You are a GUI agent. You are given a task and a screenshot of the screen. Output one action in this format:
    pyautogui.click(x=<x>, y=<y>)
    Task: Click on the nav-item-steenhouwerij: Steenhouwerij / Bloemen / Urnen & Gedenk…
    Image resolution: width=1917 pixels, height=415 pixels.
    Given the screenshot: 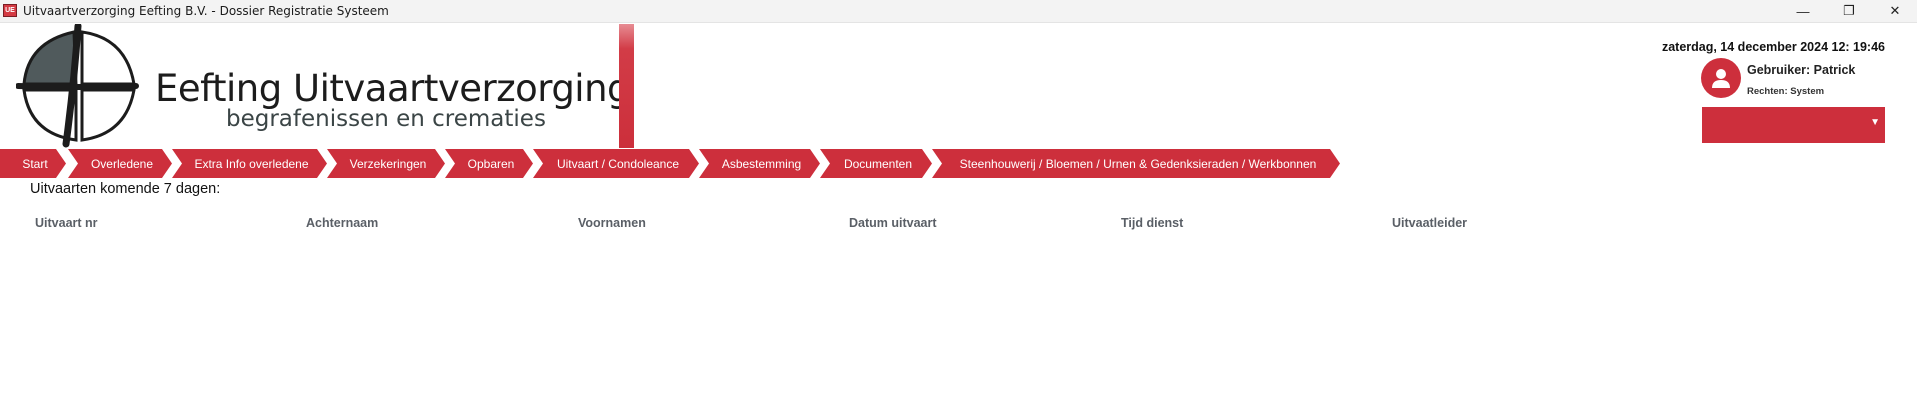 What is the action you would take?
    pyautogui.click(x=1136, y=163)
    